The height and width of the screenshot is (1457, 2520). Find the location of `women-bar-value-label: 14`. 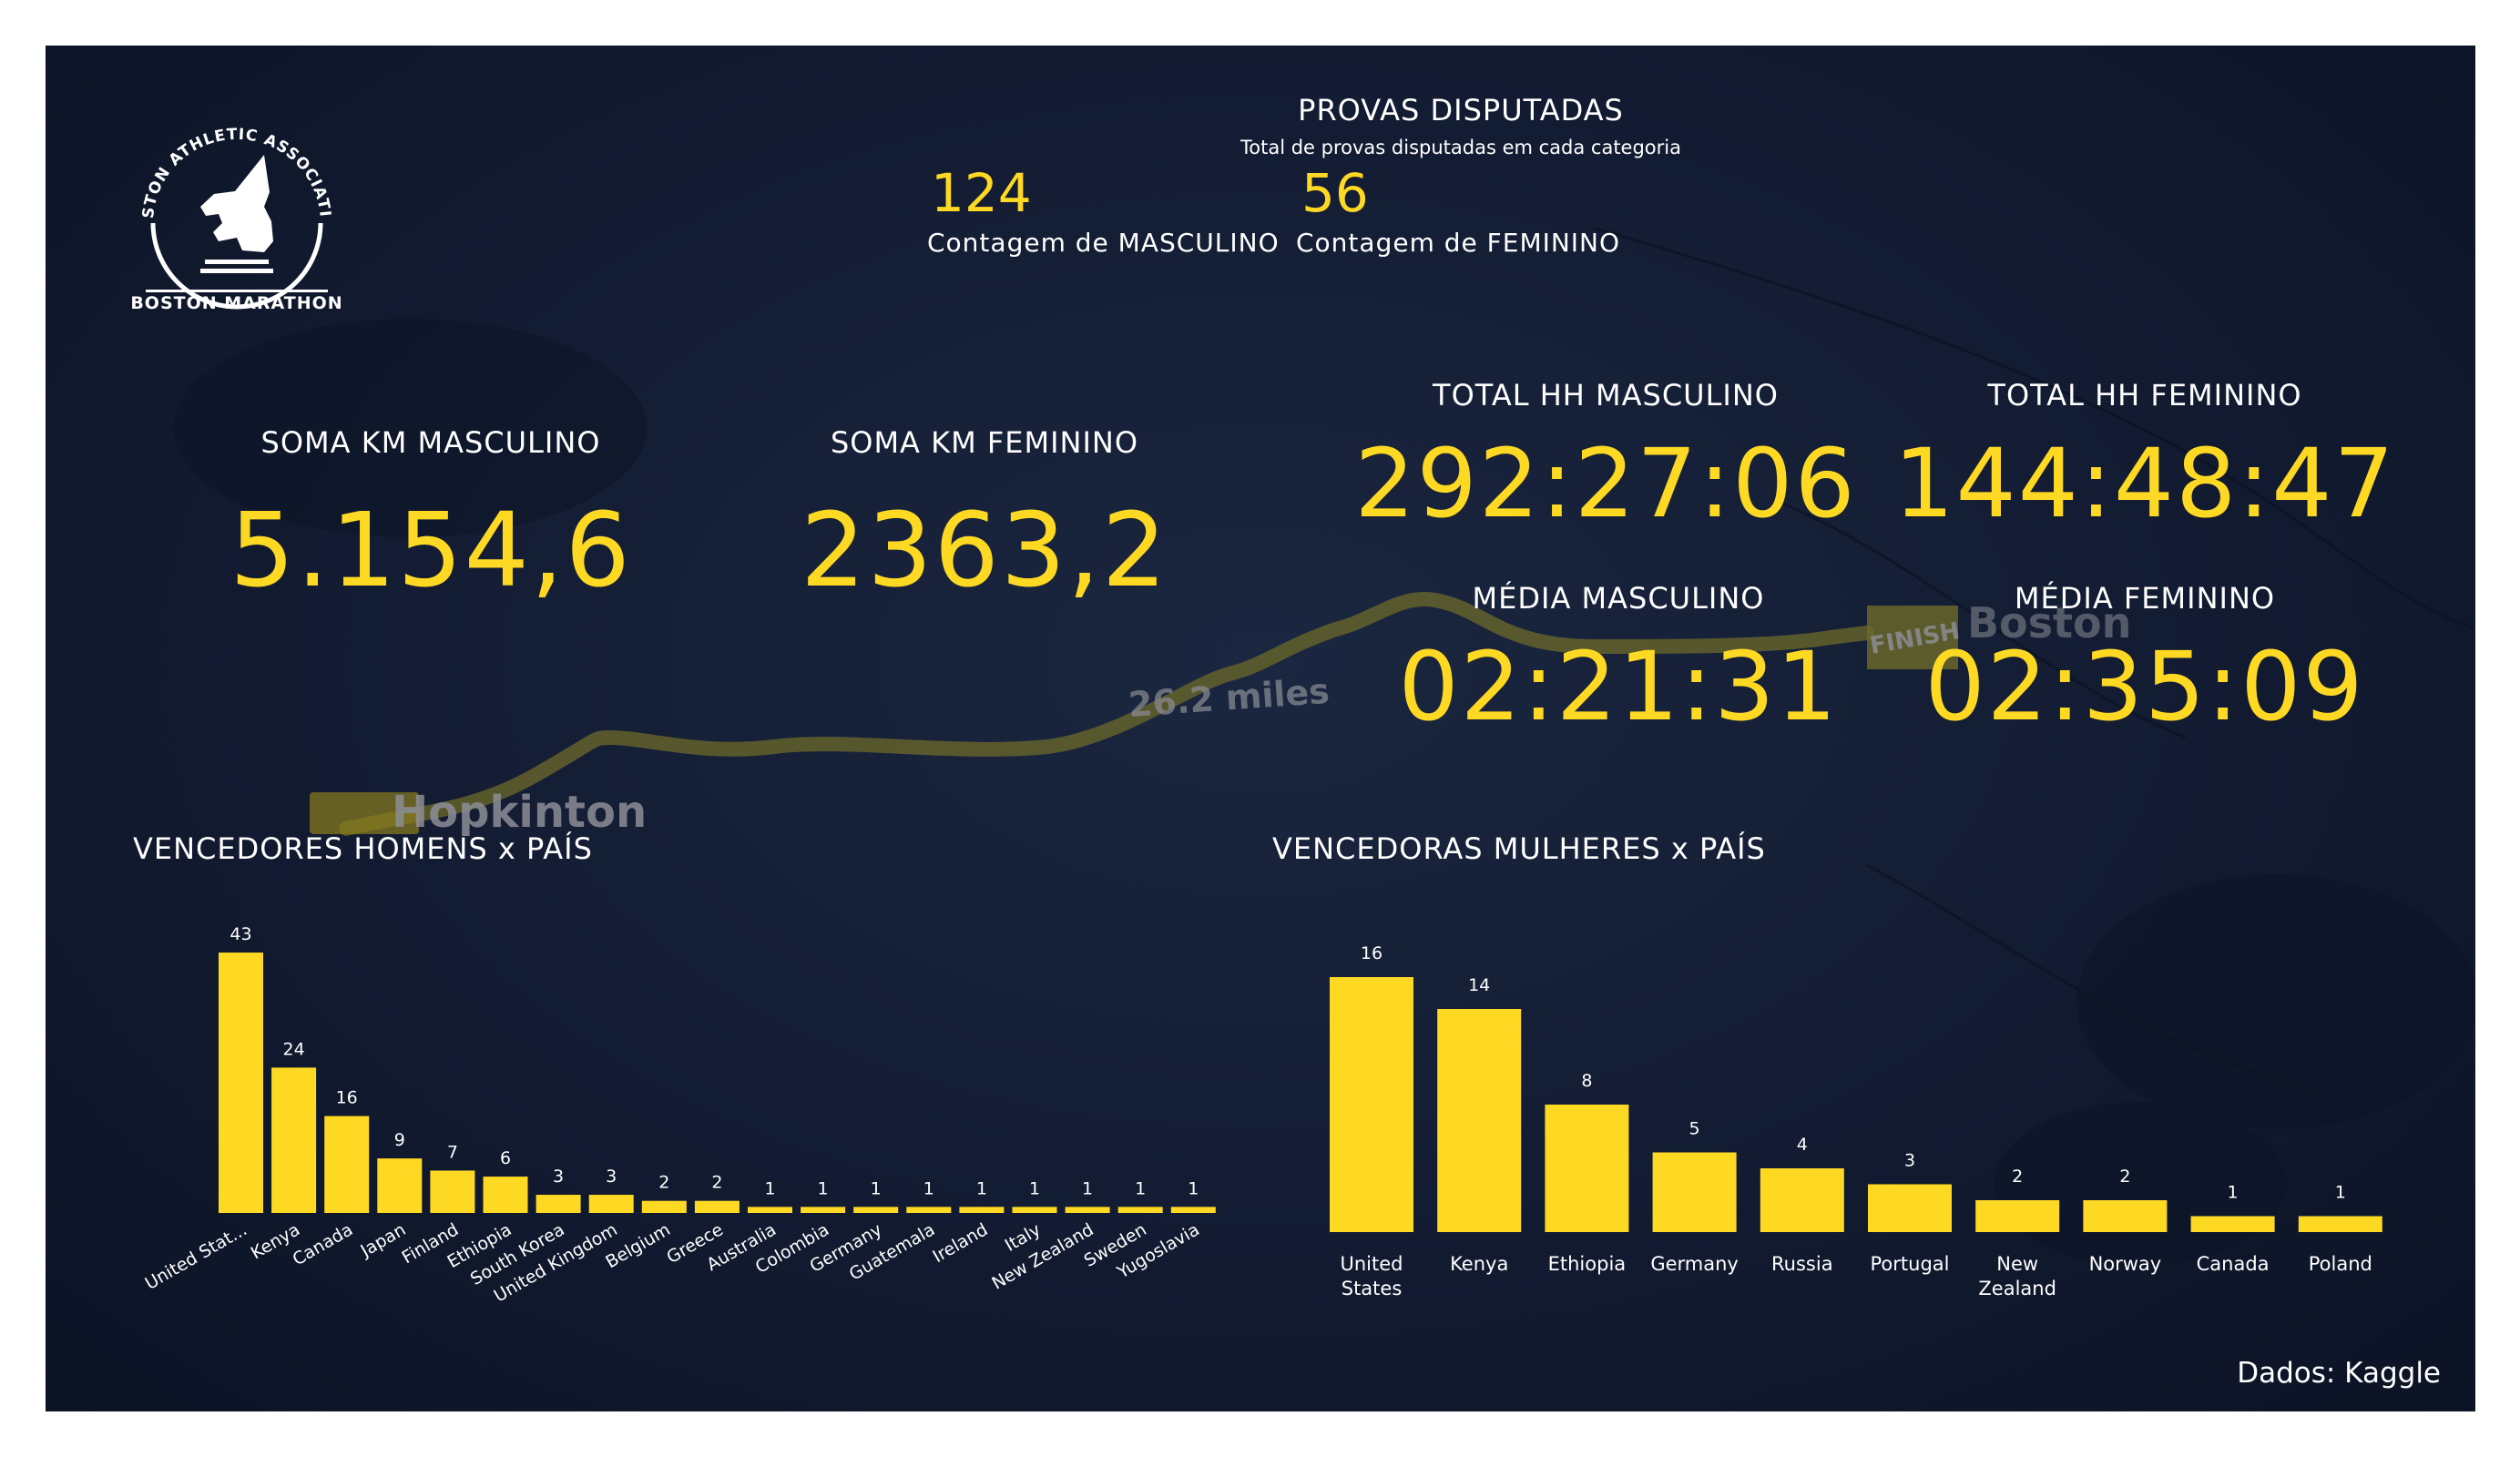

women-bar-value-label: 14 is located at coordinates (1479, 985).